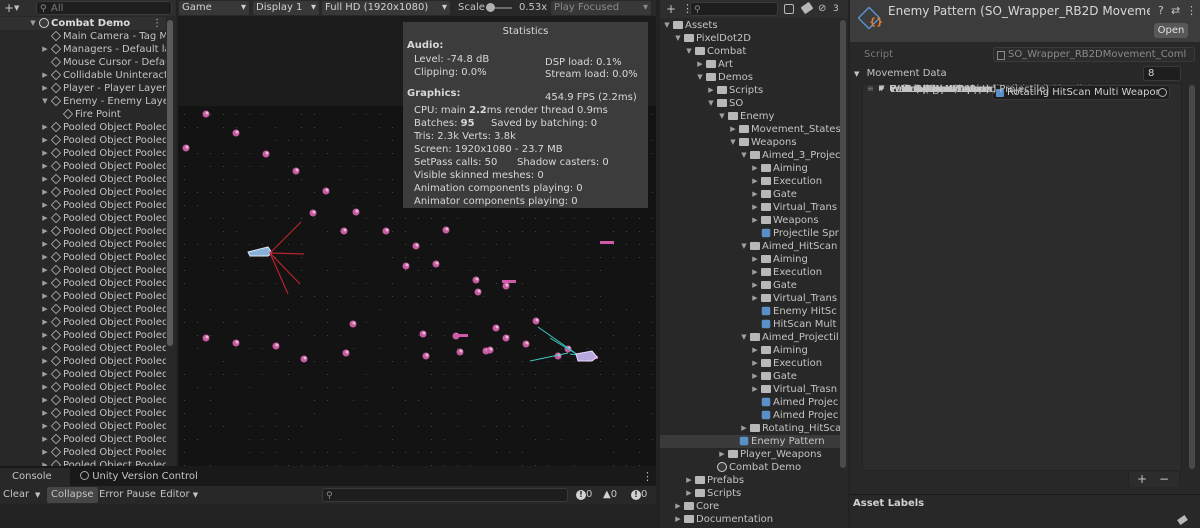 This screenshot has width=1200, height=528. I want to click on remove-element-button: −, so click(1164, 479).